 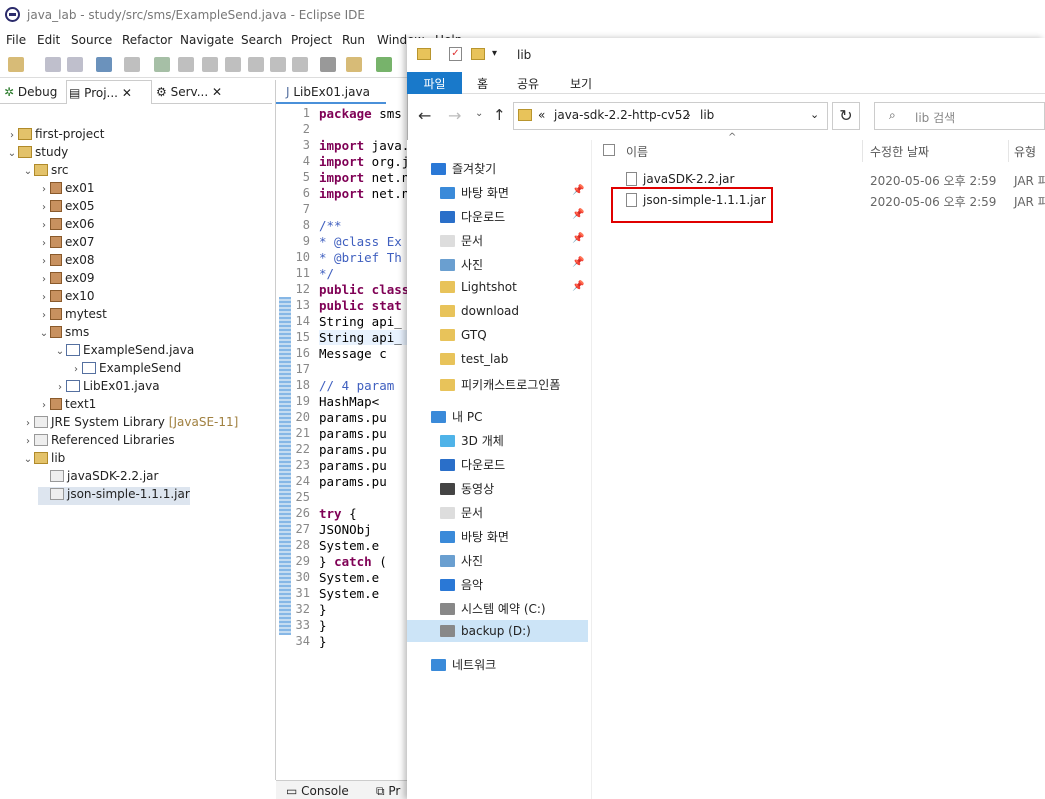 I want to click on skip-breakpoints-icon, so click(x=132, y=64).